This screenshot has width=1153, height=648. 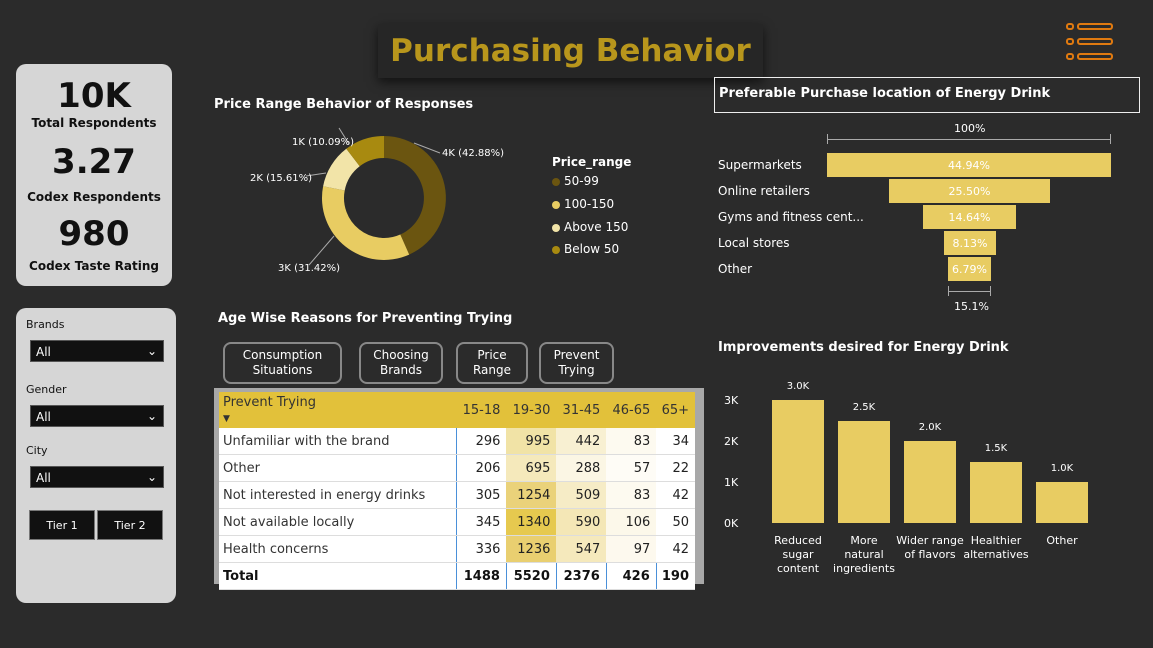 What do you see at coordinates (492, 363) in the screenshot?
I see `price-range-button: Price Range` at bounding box center [492, 363].